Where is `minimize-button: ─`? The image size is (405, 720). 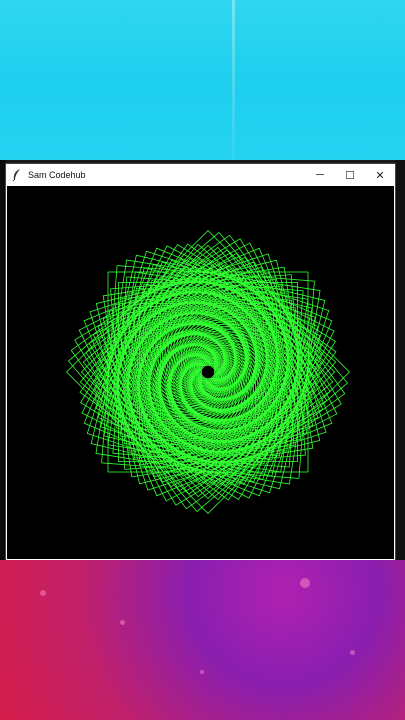
minimize-button: ─ is located at coordinates (320, 175).